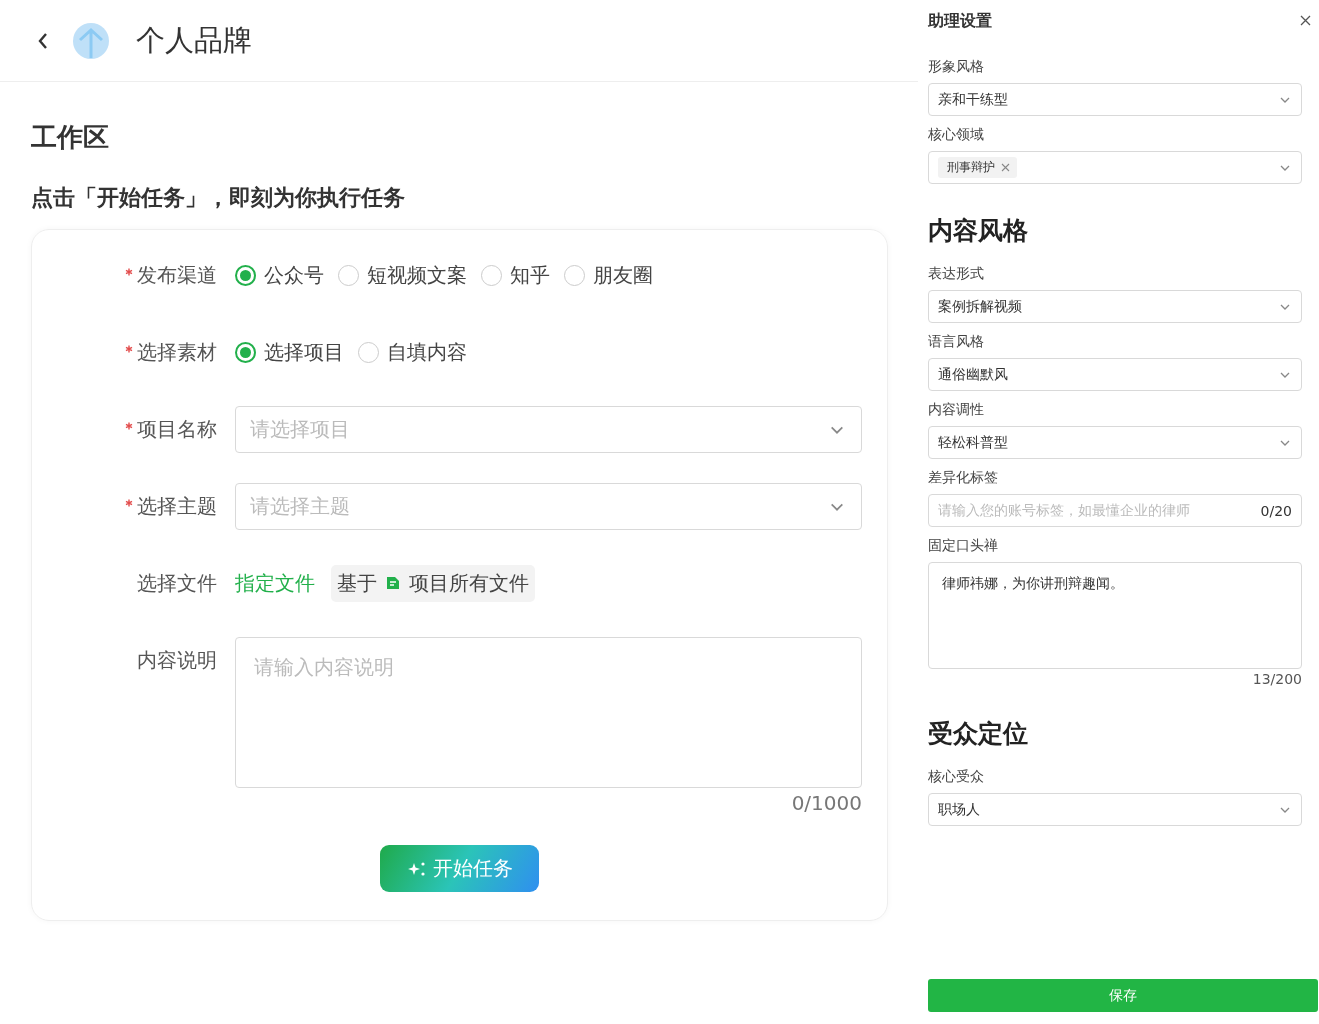  What do you see at coordinates (177, 506) in the screenshot?
I see `form-label: 选择主题` at bounding box center [177, 506].